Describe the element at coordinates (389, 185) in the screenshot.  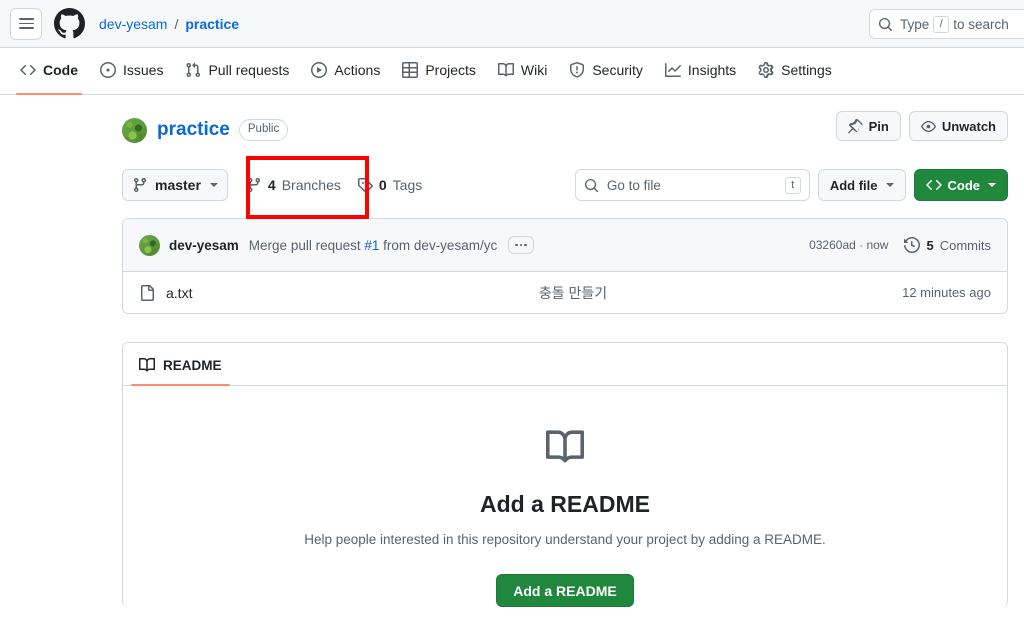
I see `tags-link: 0 Tags` at that location.